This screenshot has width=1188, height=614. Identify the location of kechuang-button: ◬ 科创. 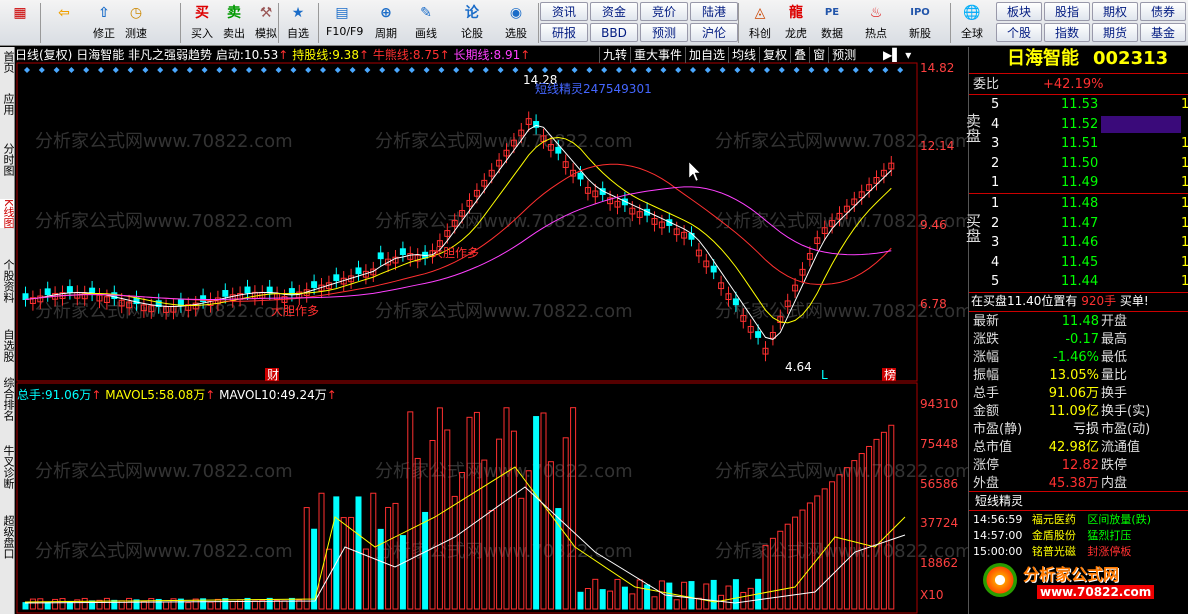
(760, 23).